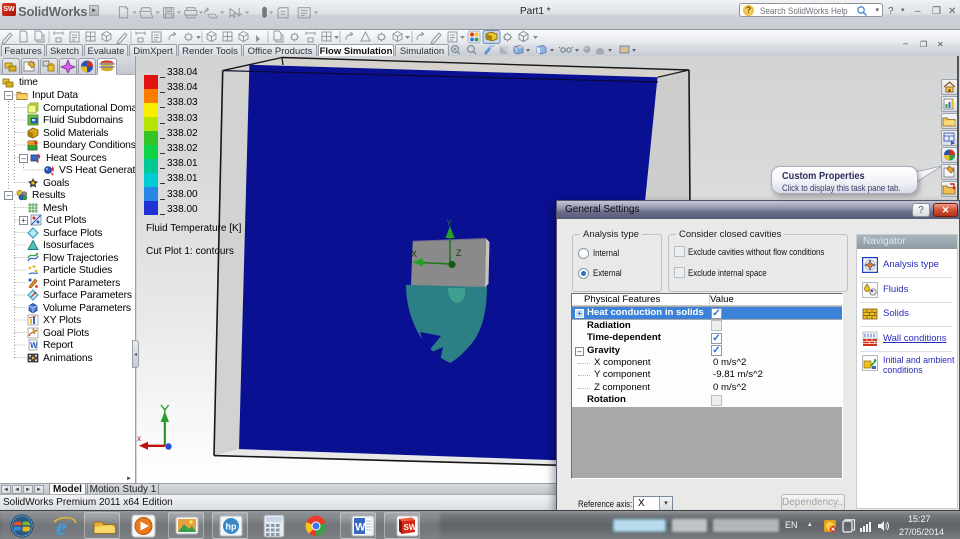 The height and width of the screenshot is (539, 960). What do you see at coordinates (410, 527) in the screenshot?
I see `svg-text: SW` at bounding box center [410, 527].